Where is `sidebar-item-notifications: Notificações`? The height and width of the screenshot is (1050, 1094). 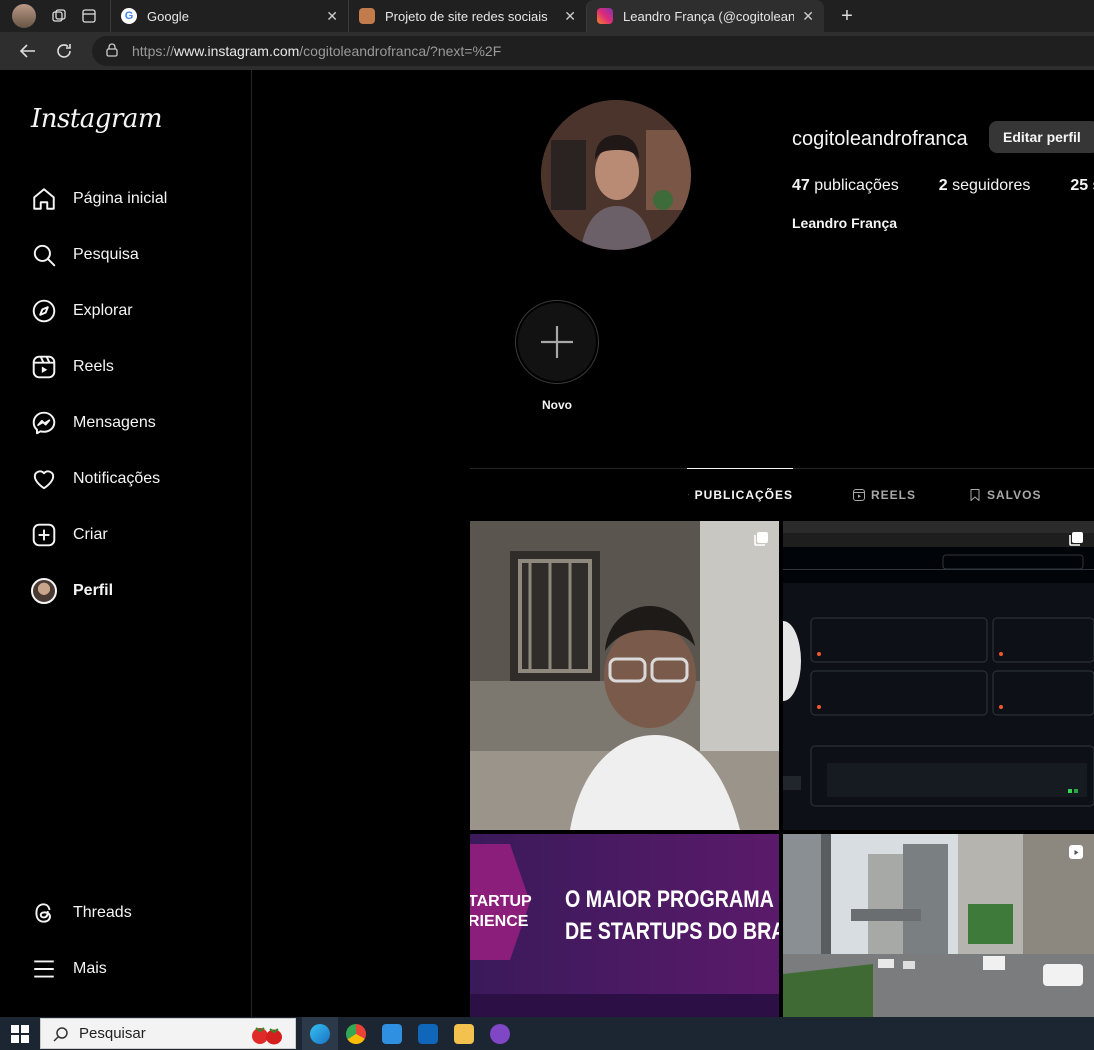 sidebar-item-notifications: Notificações is located at coordinates (129, 479).